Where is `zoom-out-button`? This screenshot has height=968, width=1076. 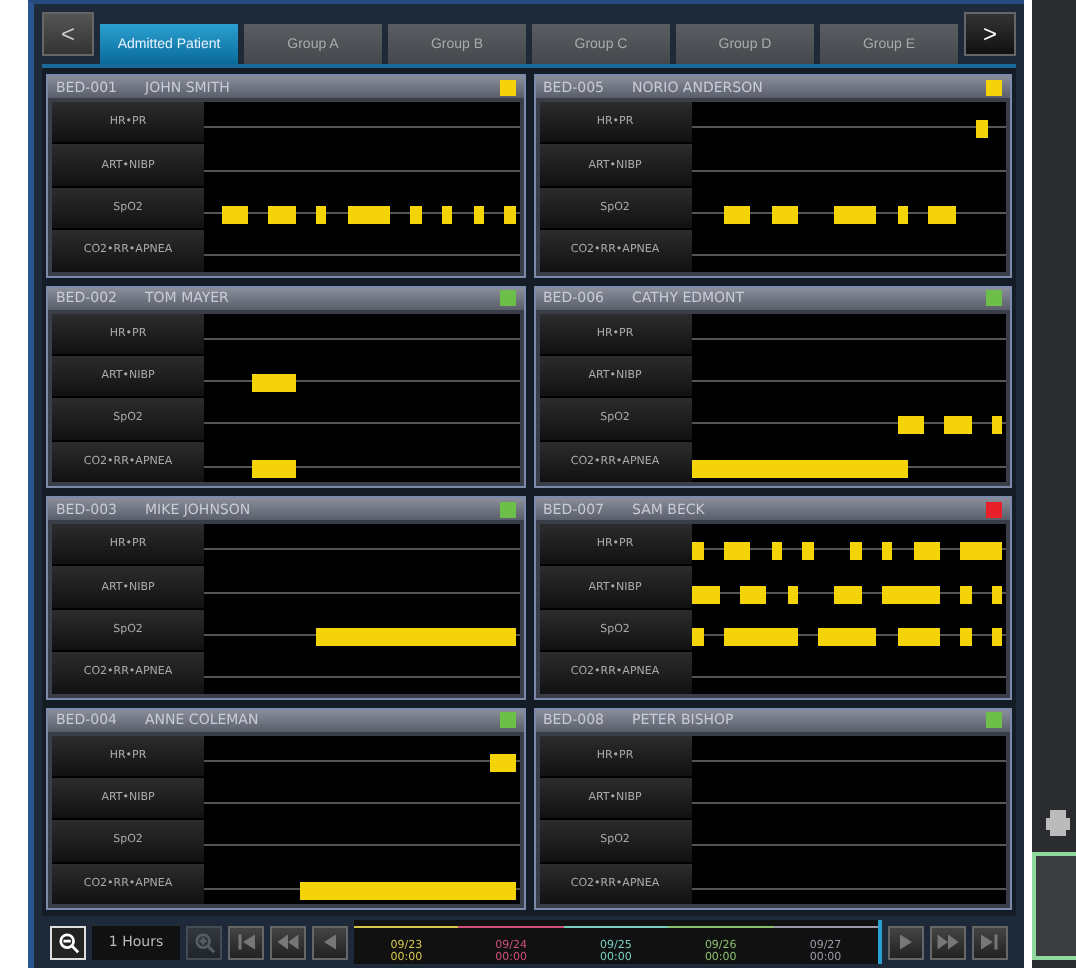 zoom-out-button is located at coordinates (68, 942).